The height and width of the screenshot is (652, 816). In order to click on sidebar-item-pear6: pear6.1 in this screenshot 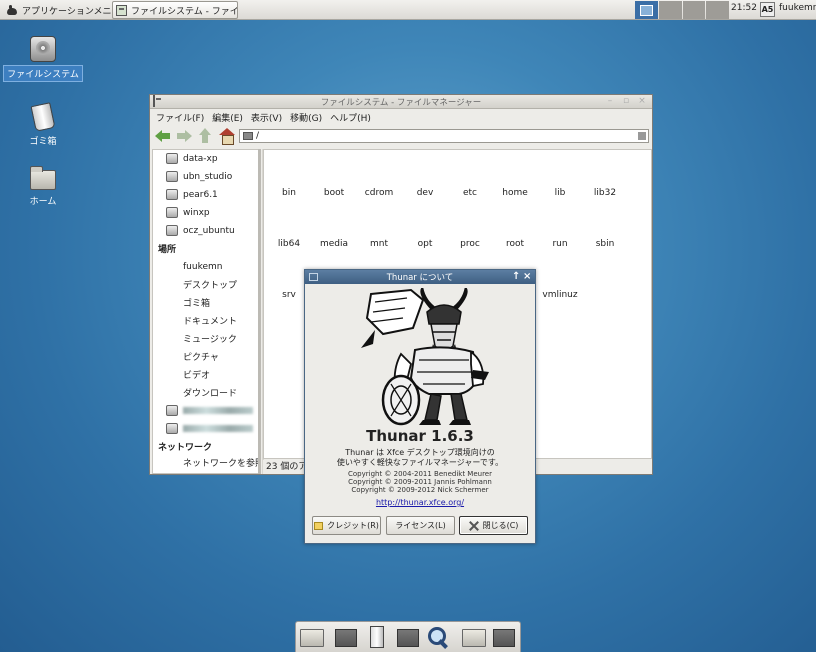, I will do `click(206, 194)`.